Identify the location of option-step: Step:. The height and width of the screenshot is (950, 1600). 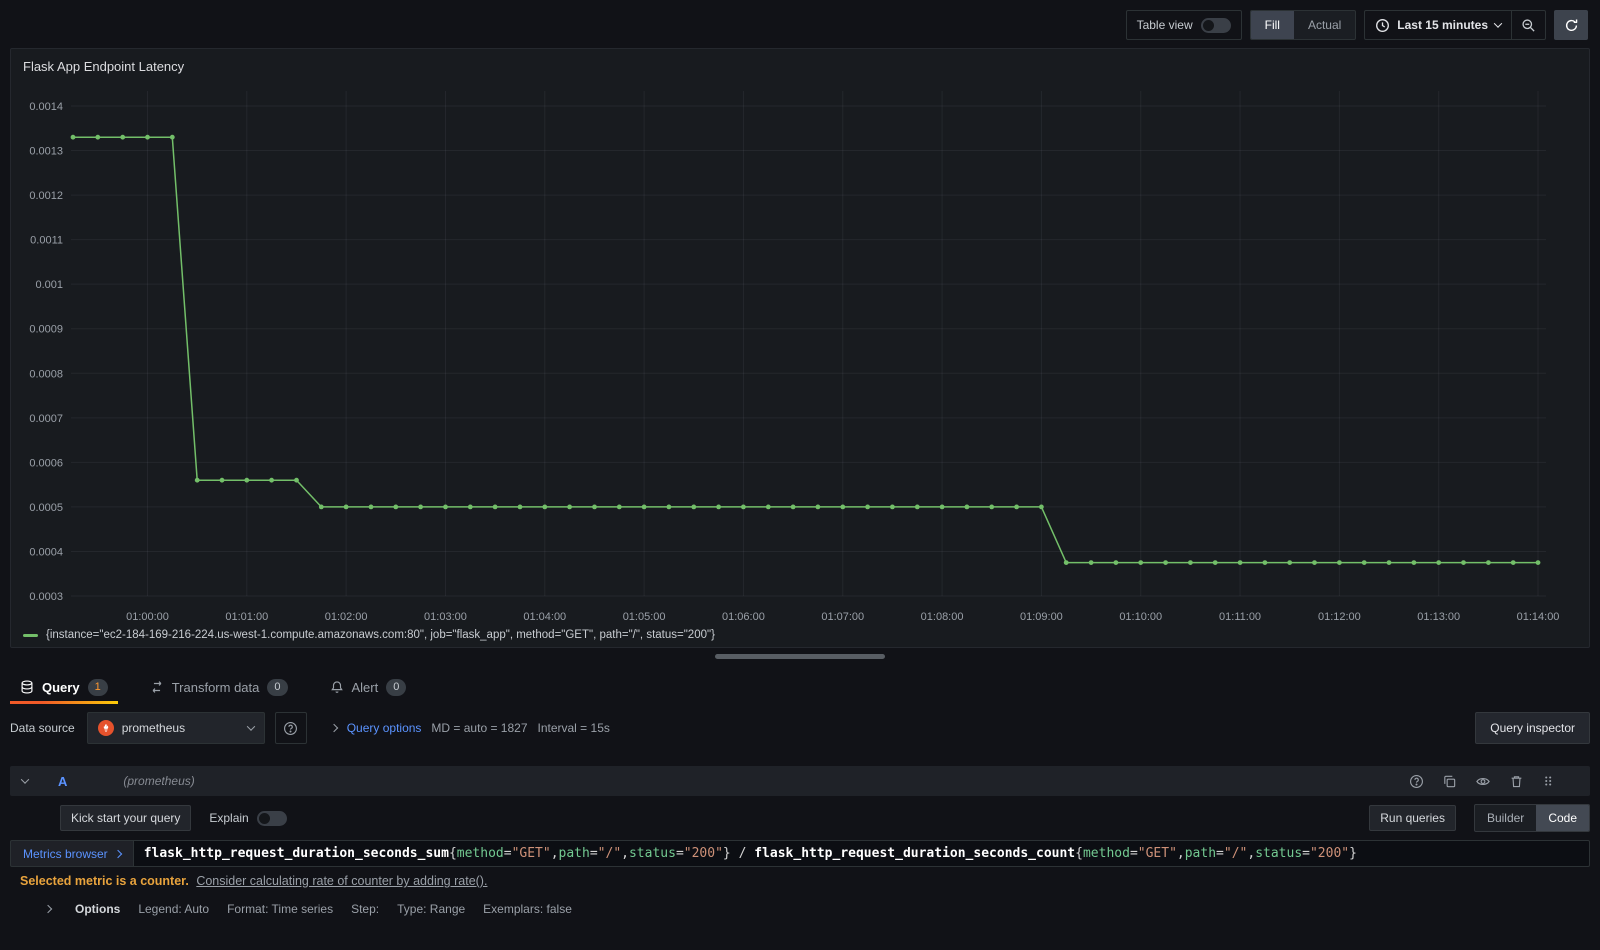
(365, 909).